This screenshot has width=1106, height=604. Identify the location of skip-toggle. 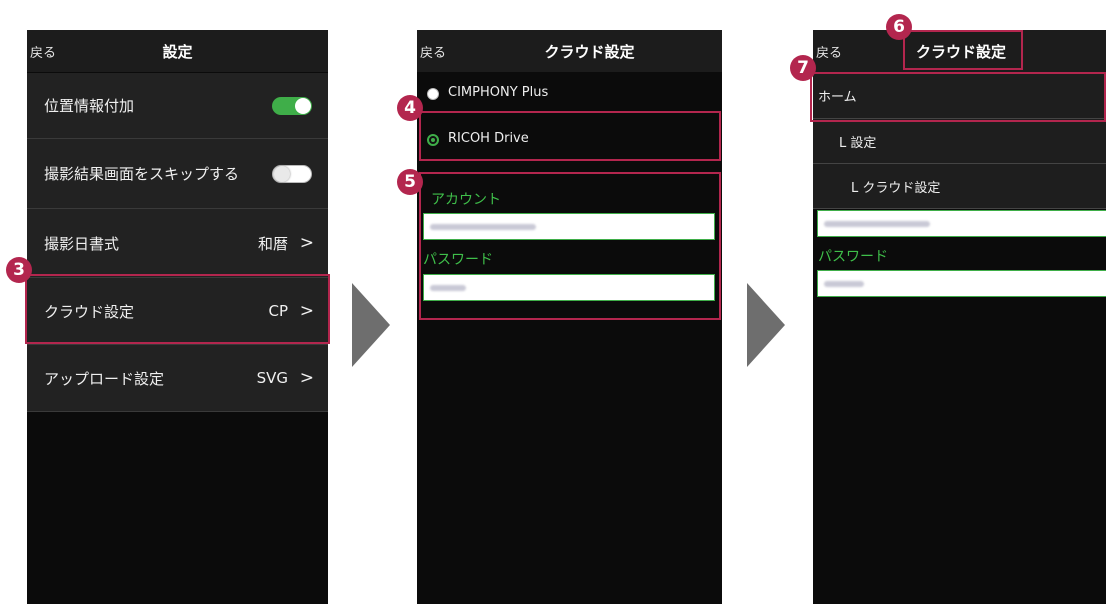
(292, 174).